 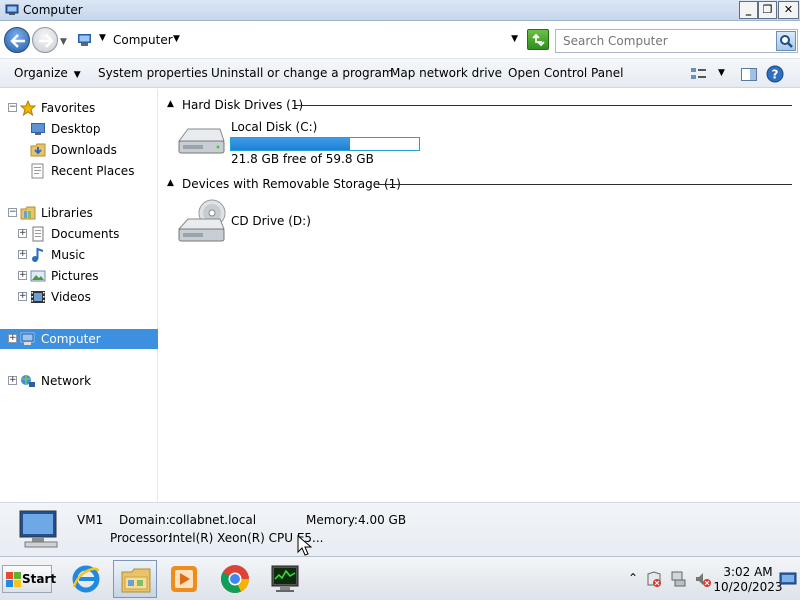 I want to click on clock-date: 10/20/2023, so click(x=748, y=587).